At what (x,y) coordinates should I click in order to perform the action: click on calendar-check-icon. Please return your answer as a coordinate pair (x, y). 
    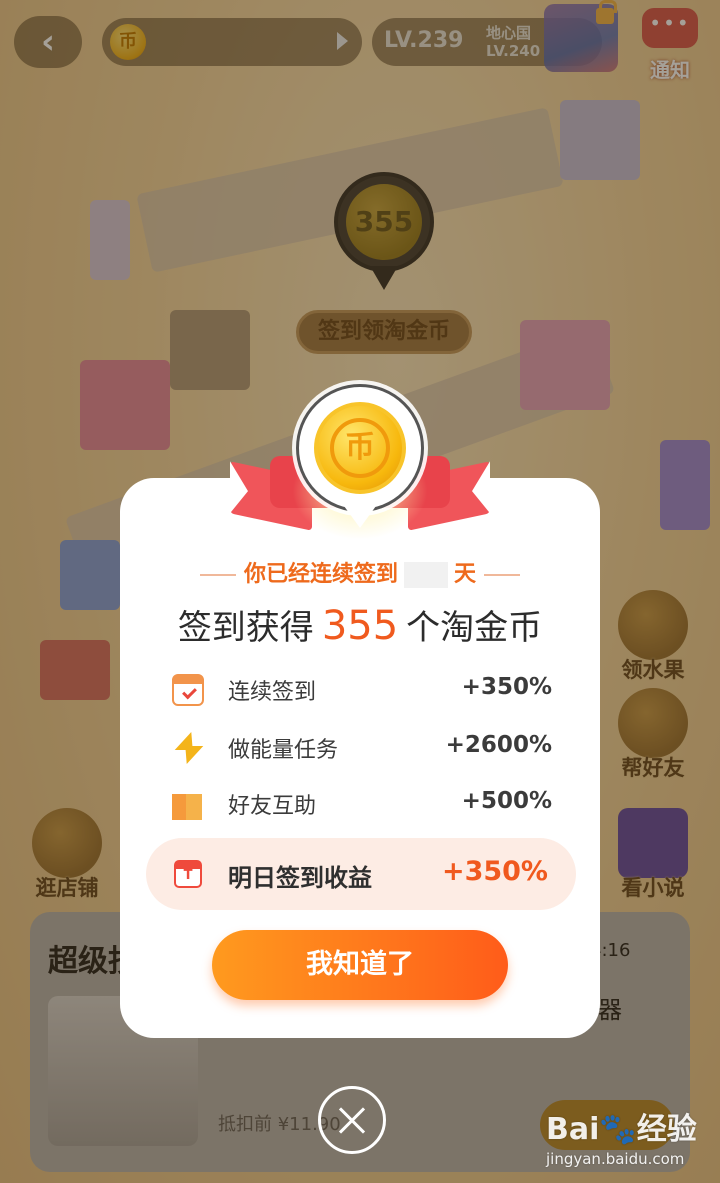
    Looking at the image, I should click on (188, 690).